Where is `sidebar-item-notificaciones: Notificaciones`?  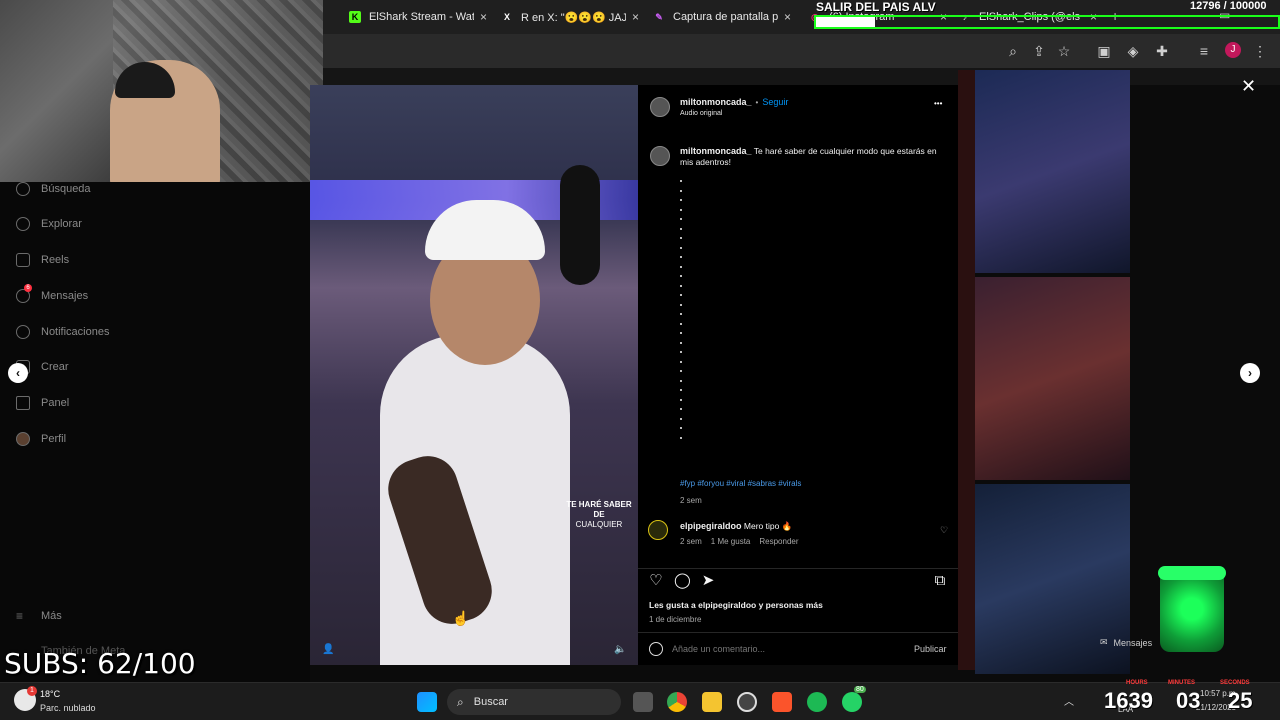 sidebar-item-notificaciones: Notificaciones is located at coordinates (62, 332).